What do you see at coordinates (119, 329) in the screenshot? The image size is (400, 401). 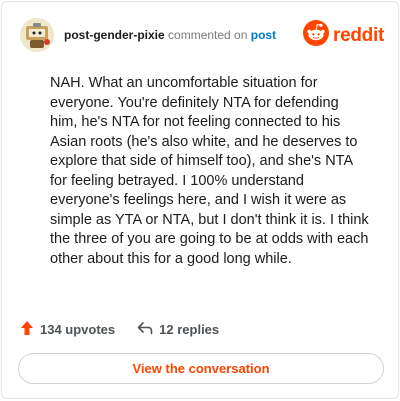 I see `comment-stats: 134 upvotes 12 replies` at bounding box center [119, 329].